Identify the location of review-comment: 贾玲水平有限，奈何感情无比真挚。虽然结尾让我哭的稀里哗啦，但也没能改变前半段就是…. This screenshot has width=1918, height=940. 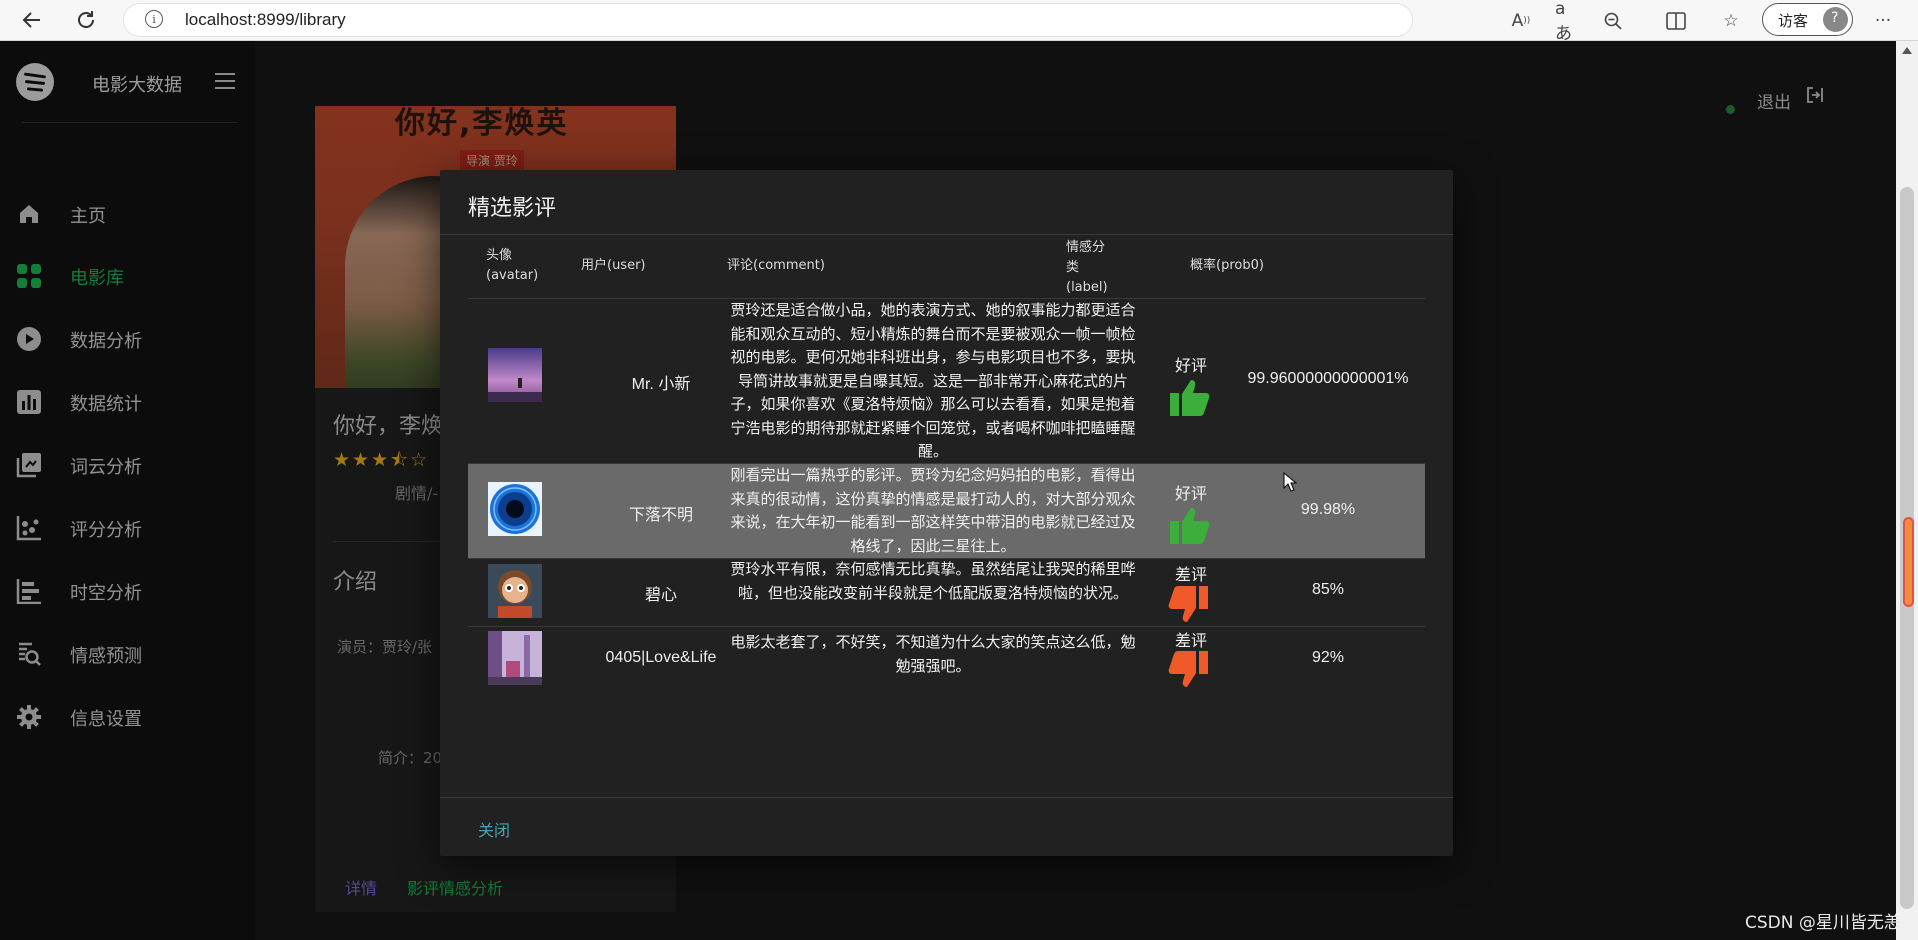
(933, 581).